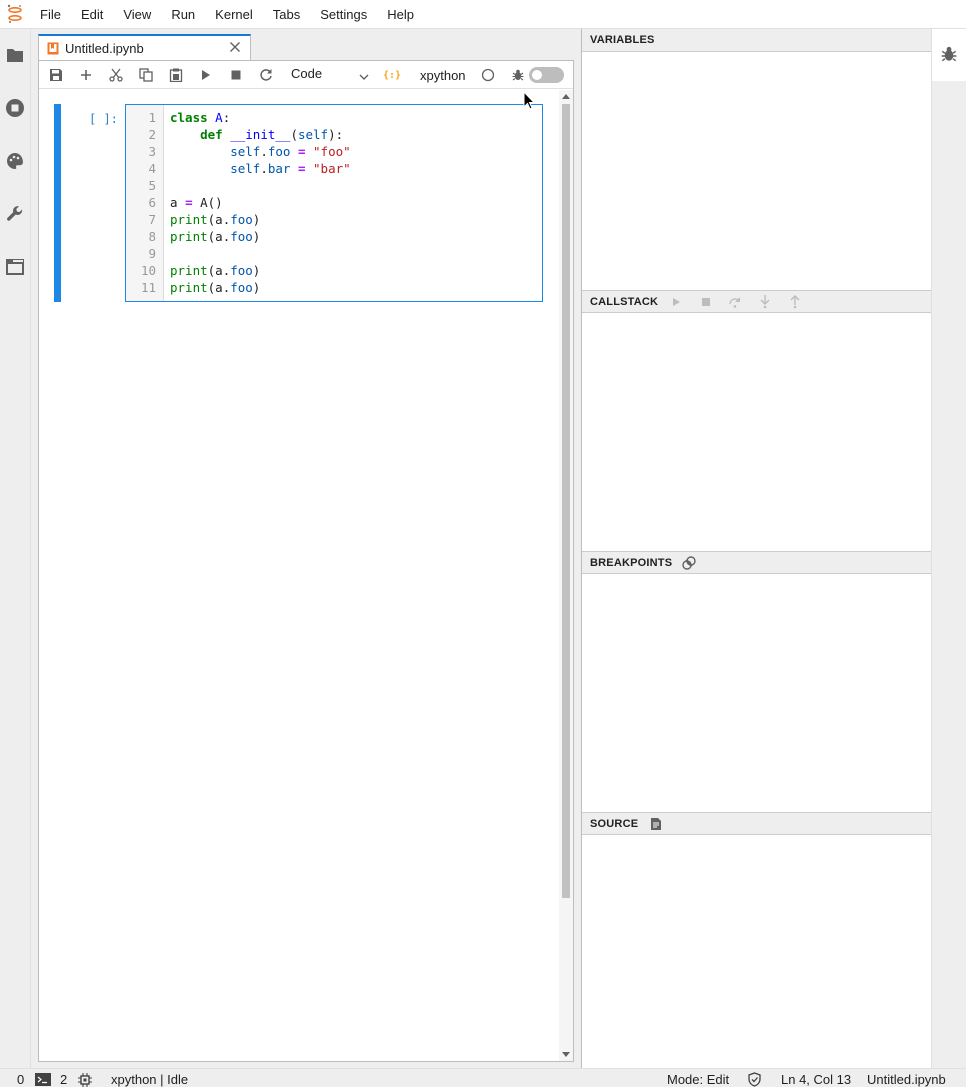 The height and width of the screenshot is (1090, 966). I want to click on left-sidebar, so click(15, 548).